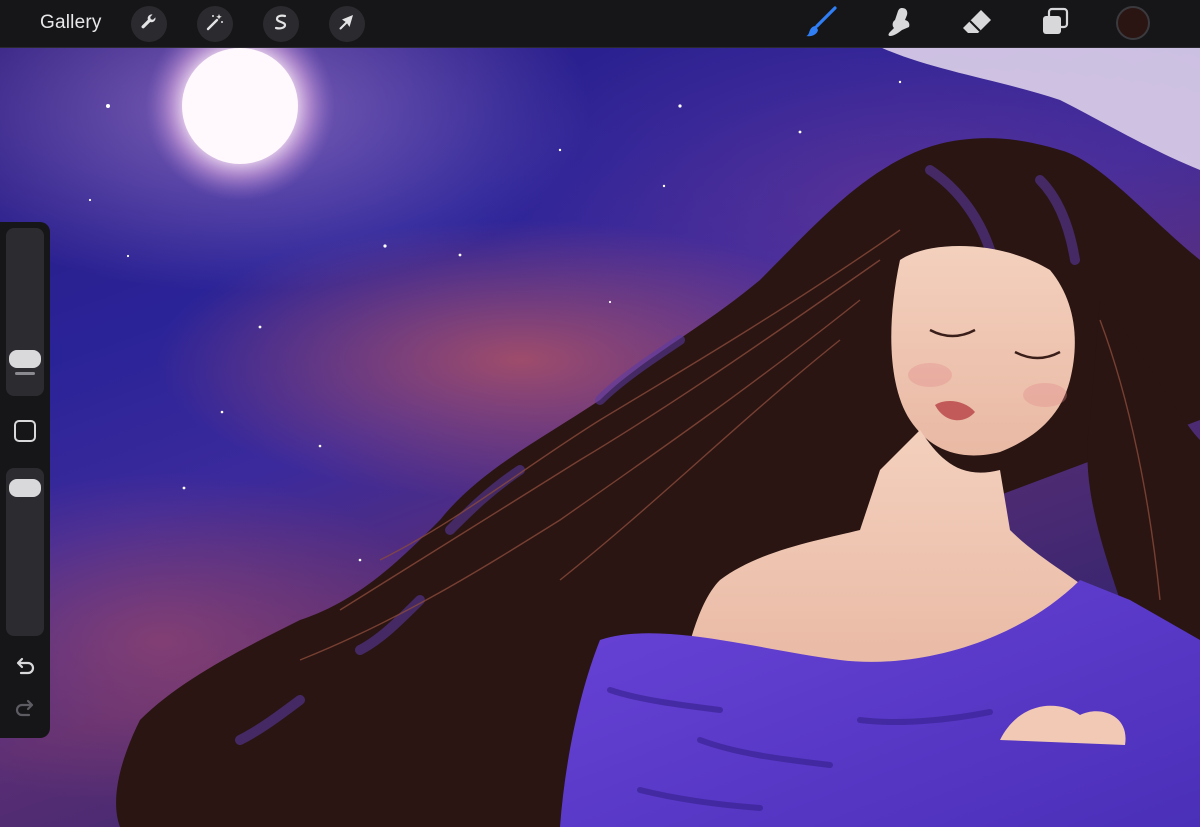  What do you see at coordinates (25, 488) in the screenshot?
I see `opacity-thumb` at bounding box center [25, 488].